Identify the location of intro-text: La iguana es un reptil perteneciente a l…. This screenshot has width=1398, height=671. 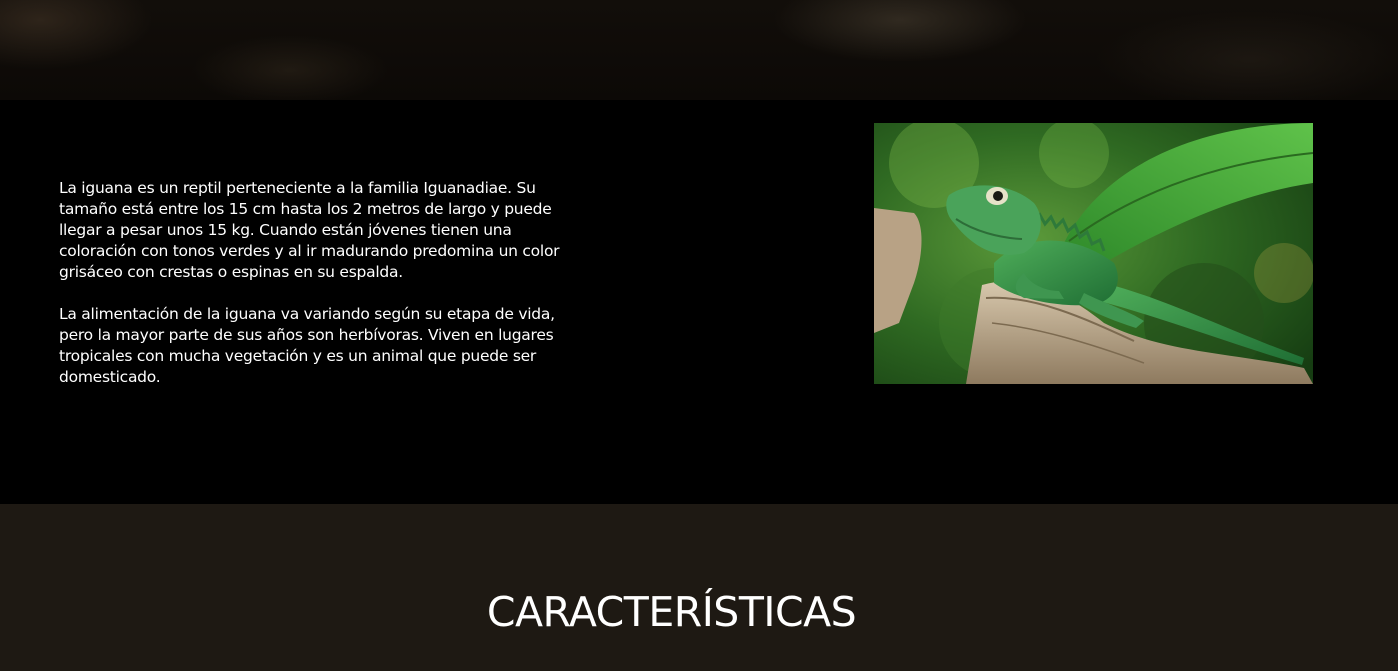
(324, 293).